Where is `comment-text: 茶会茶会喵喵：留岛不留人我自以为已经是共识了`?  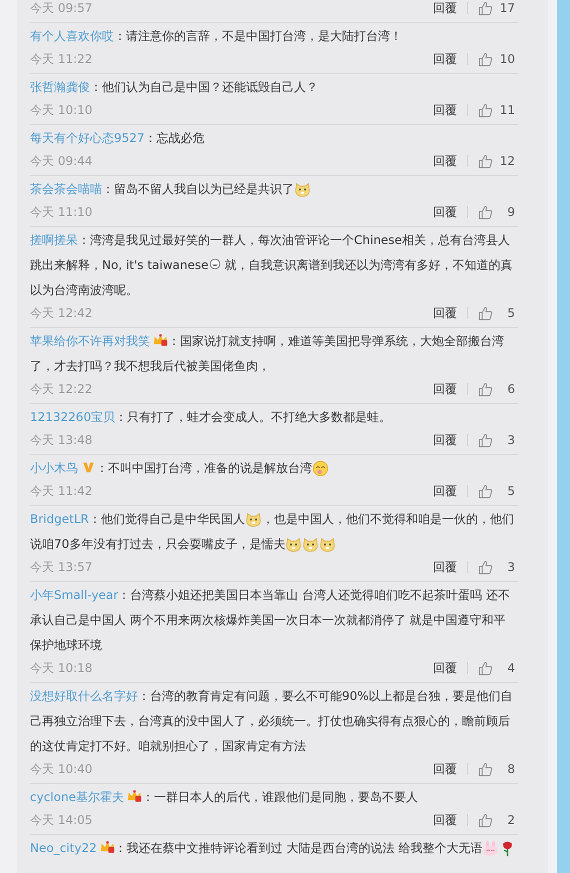
comment-text: 茶会茶会喵喵：留岛不留人我自以为已经是共识了 is located at coordinates (272, 189).